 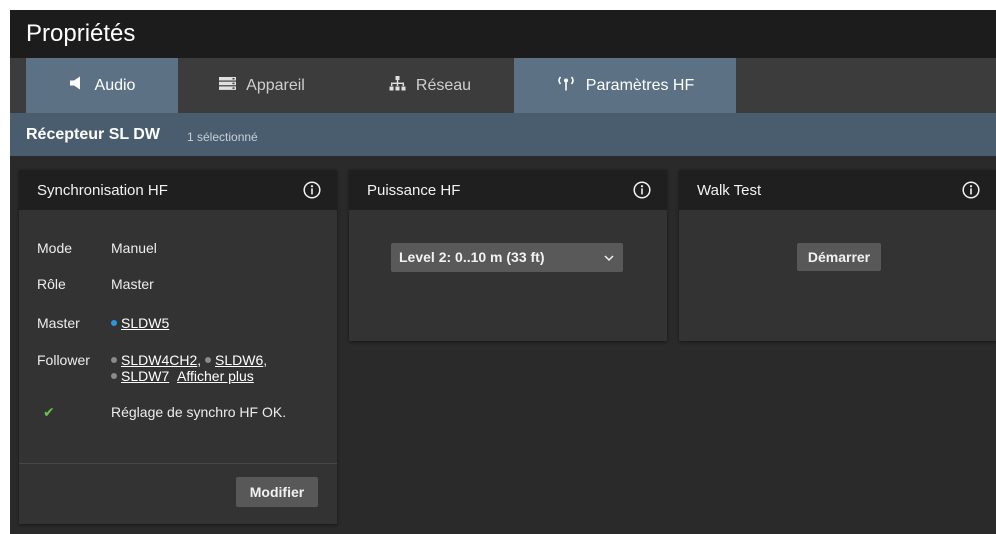 What do you see at coordinates (81, 33) in the screenshot?
I see `window-title: Propriétés` at bounding box center [81, 33].